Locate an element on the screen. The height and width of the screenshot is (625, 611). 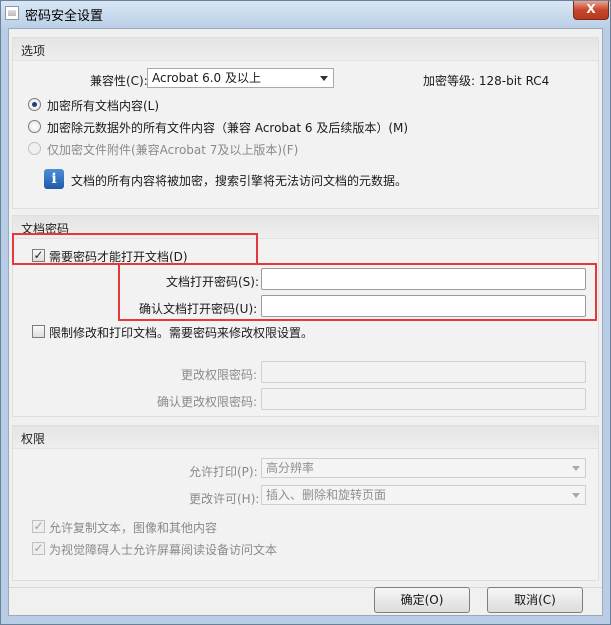
print-dropdown: 高分辨率 is located at coordinates (423, 468).